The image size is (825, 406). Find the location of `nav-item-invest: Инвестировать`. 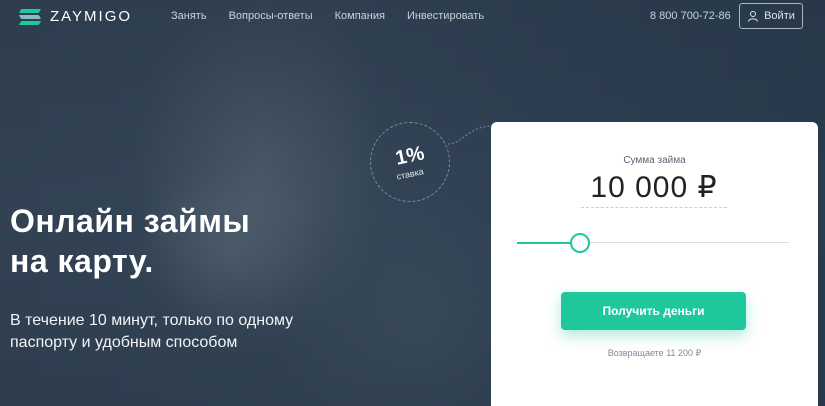

nav-item-invest: Инвестировать is located at coordinates (445, 16).